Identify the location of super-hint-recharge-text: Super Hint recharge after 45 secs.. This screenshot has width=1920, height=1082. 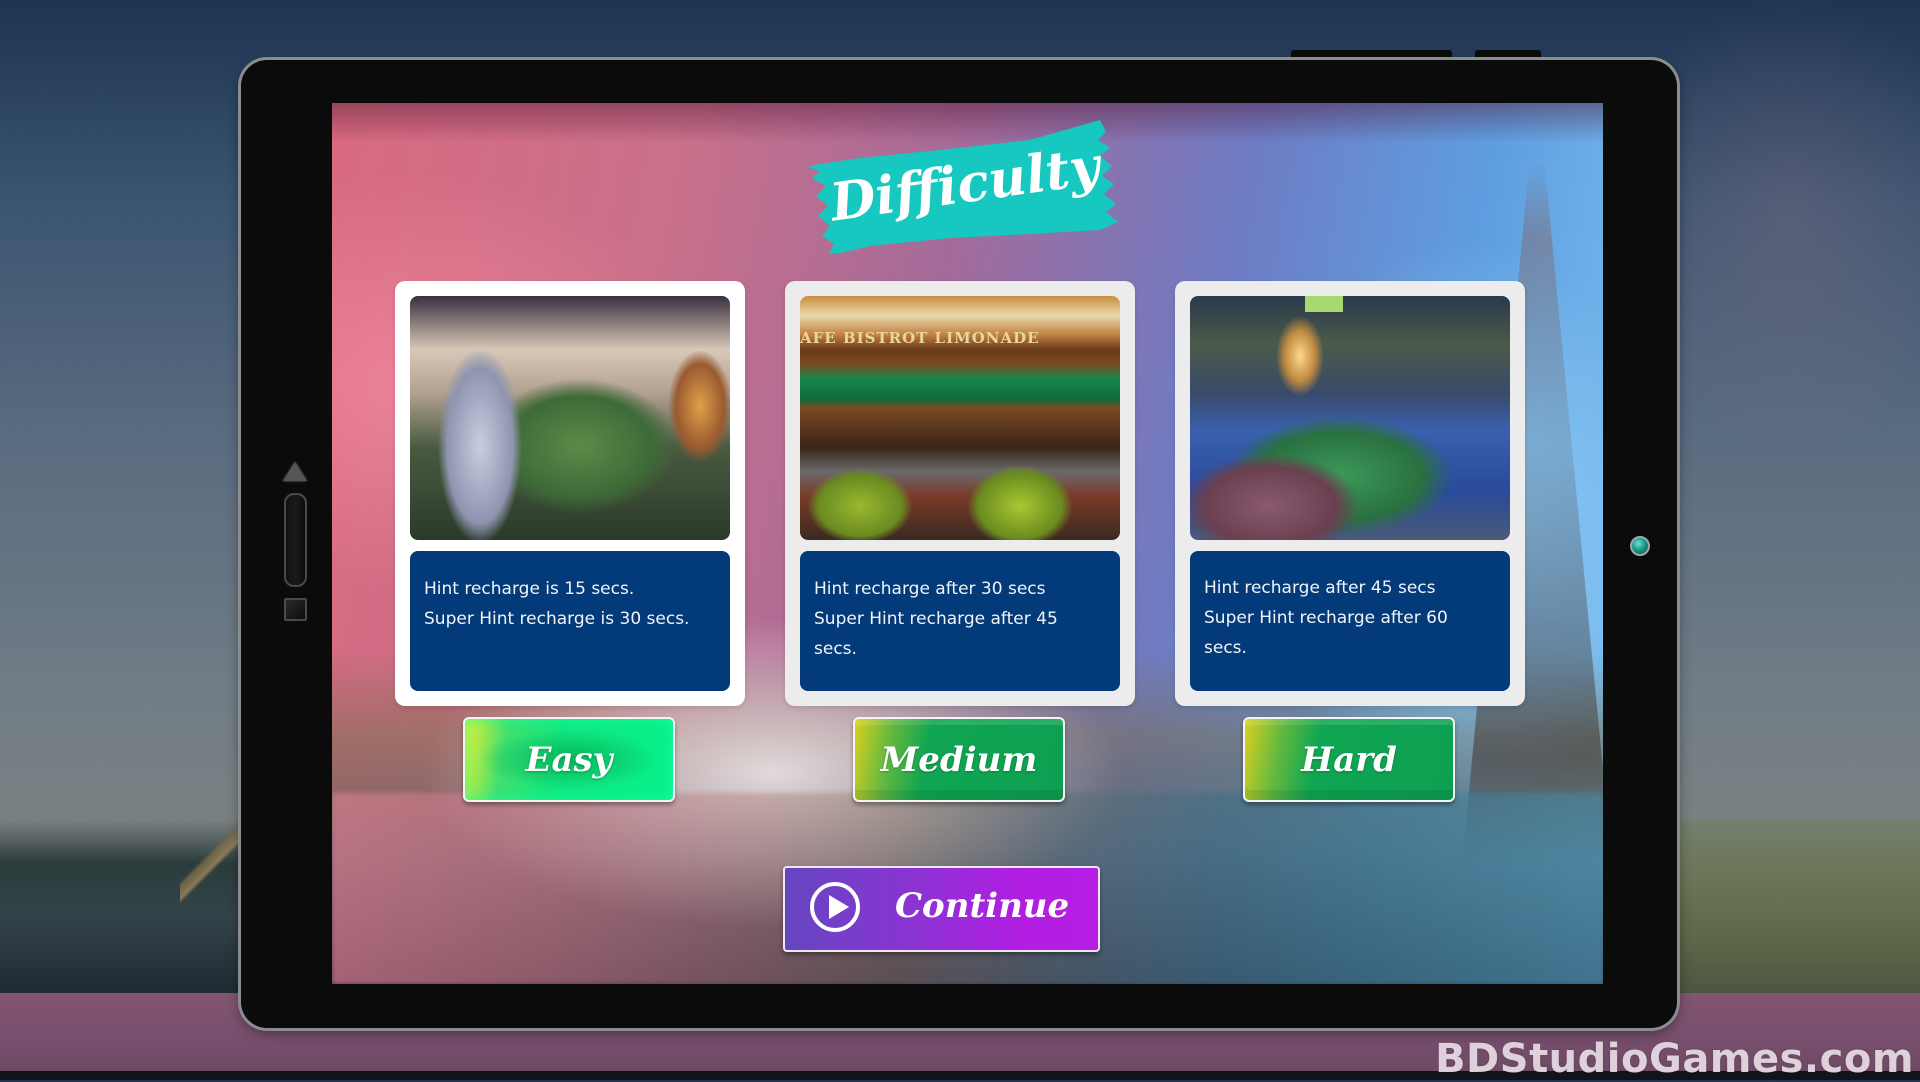
(936, 634).